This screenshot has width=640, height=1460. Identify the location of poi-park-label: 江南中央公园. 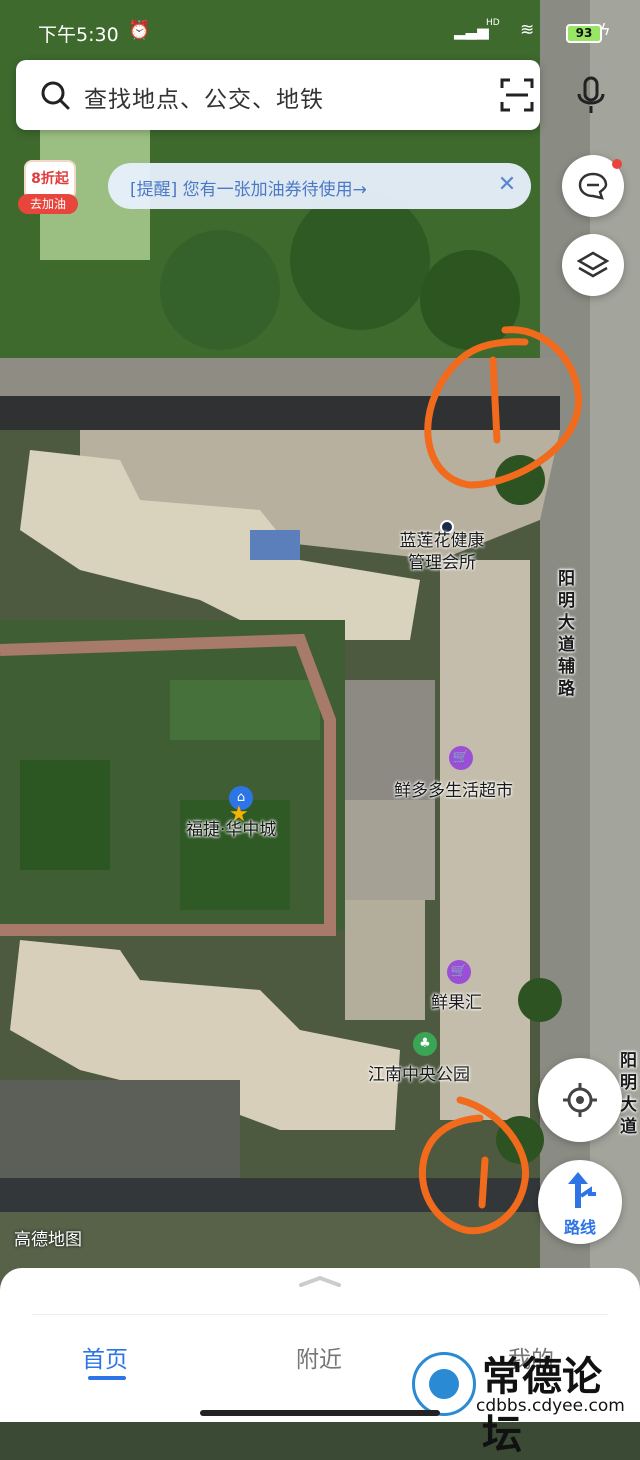
(419, 1072).